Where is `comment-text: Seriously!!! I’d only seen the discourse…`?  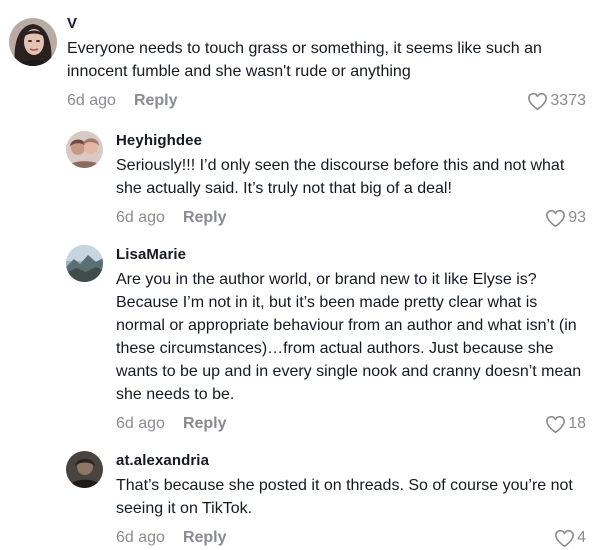
comment-text: Seriously!!! I’d only seen the discourse… is located at coordinates (340, 177).